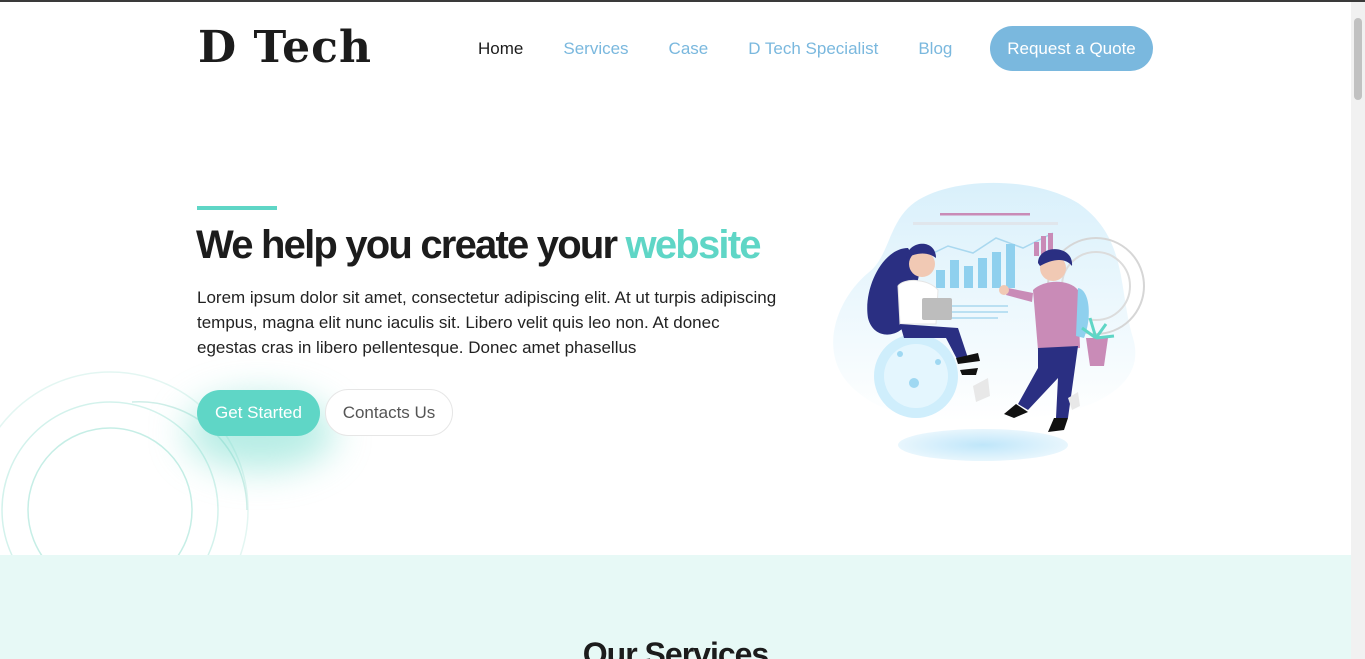  What do you see at coordinates (675, 647) in the screenshot?
I see `services-title: Our Services` at bounding box center [675, 647].